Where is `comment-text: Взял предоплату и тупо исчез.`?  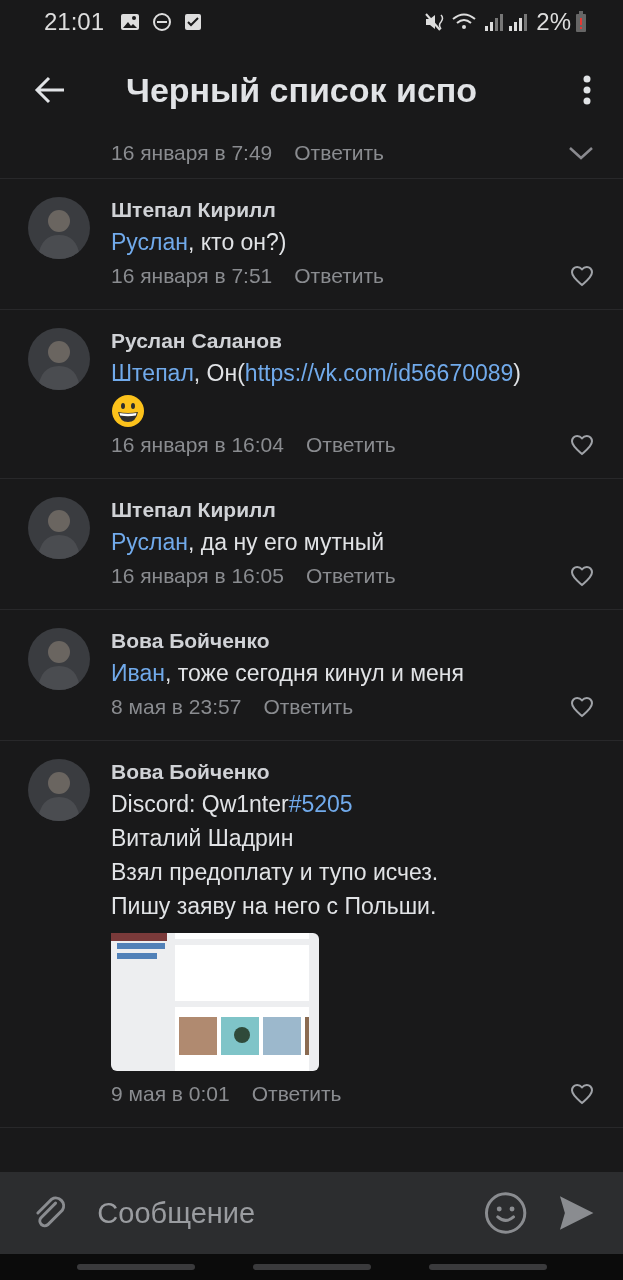 comment-text: Взял предоплату и тупо исчез. is located at coordinates (275, 872).